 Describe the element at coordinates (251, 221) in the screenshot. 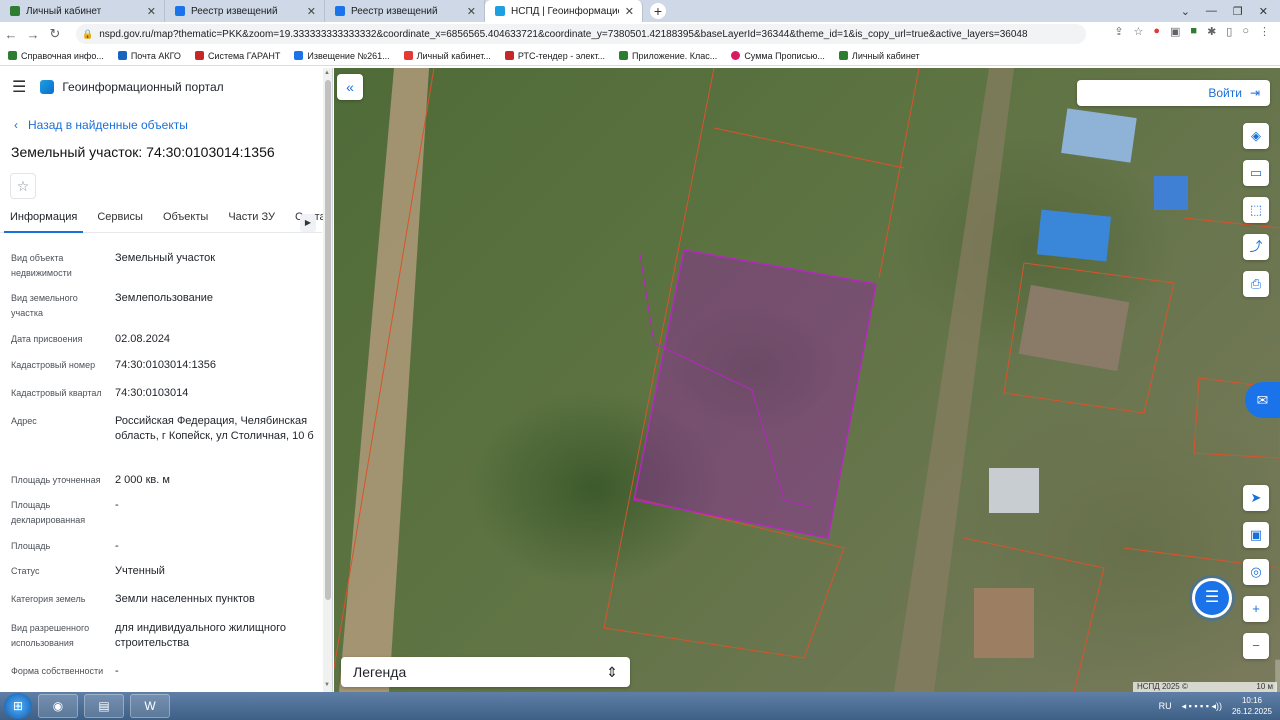

I see `tab-parts: Части ЗУ` at that location.